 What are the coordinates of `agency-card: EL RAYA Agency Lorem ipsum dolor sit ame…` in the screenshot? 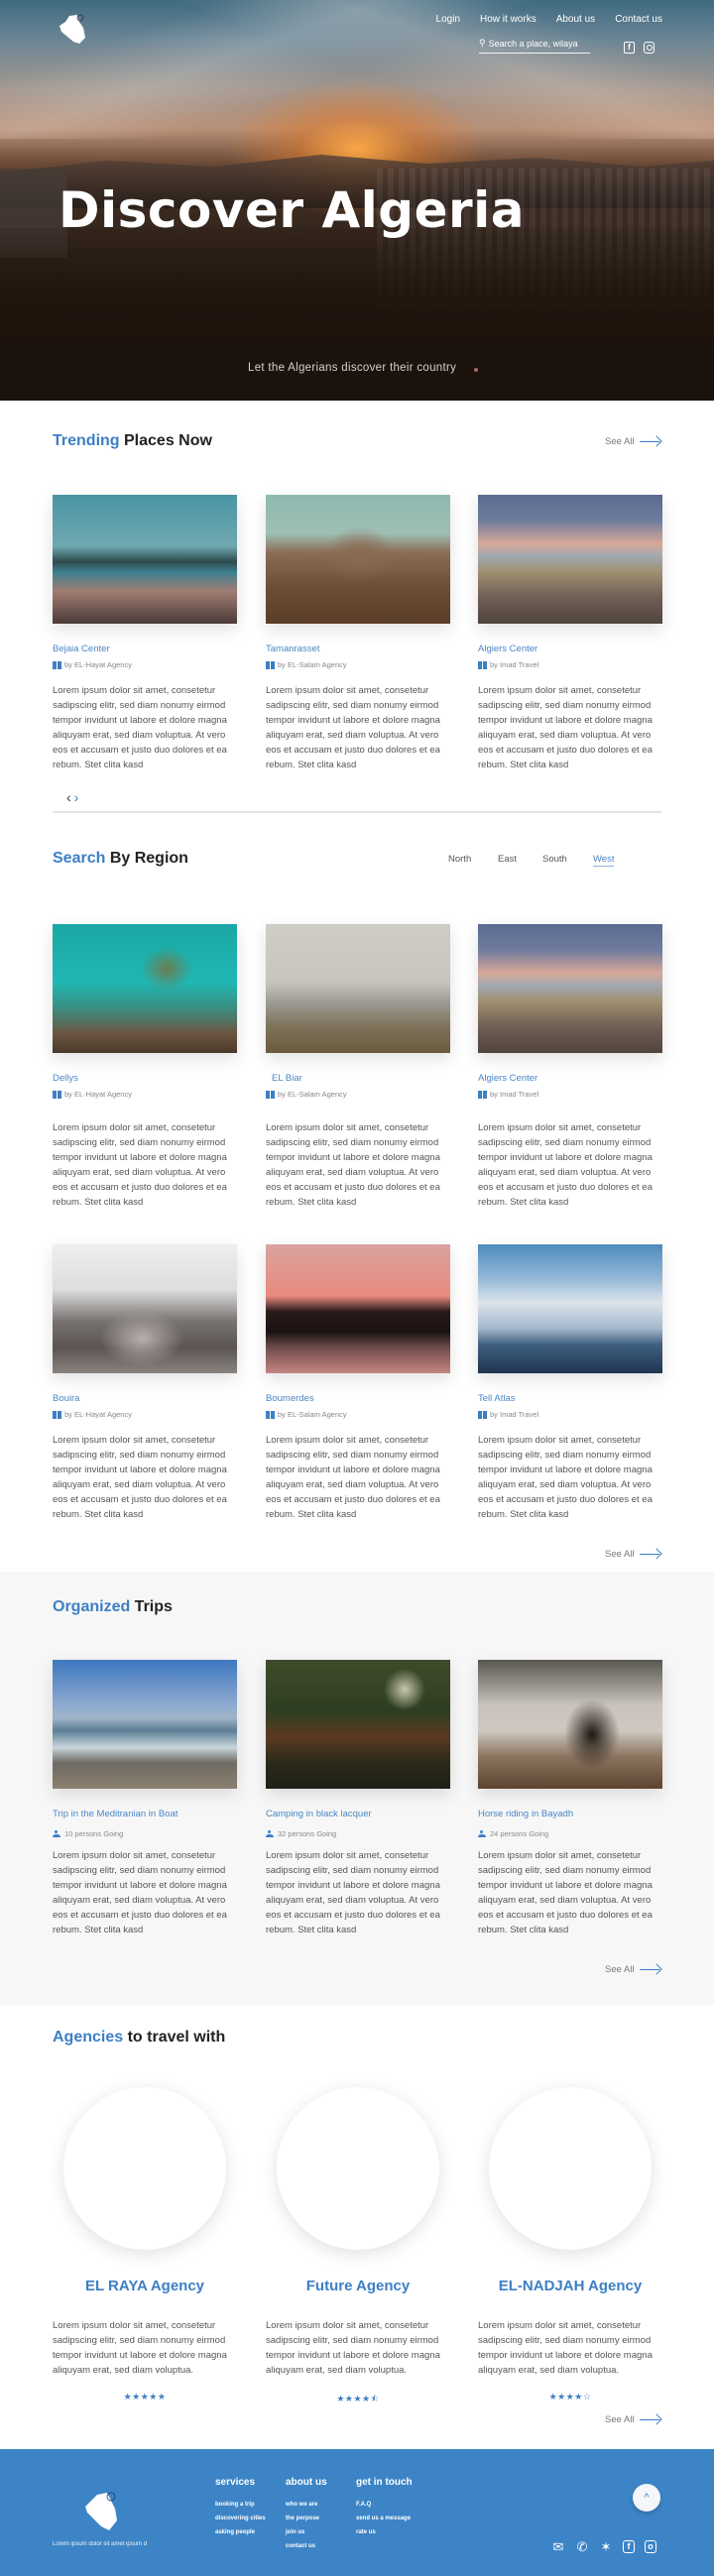 It's located at (145, 2245).